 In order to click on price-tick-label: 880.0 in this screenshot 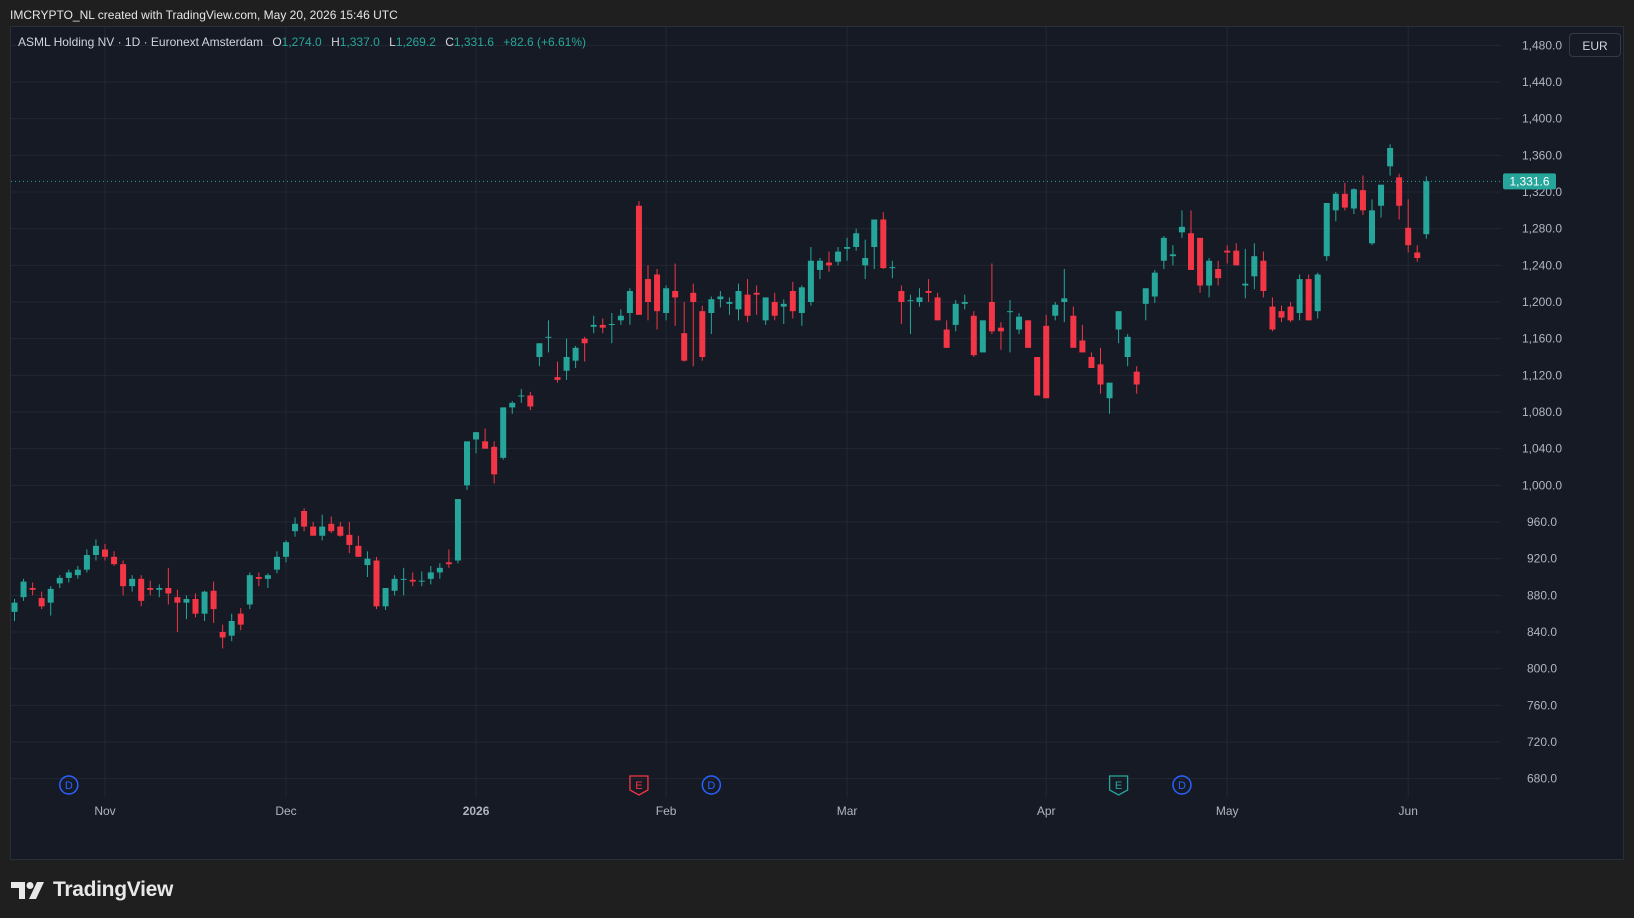, I will do `click(1542, 595)`.